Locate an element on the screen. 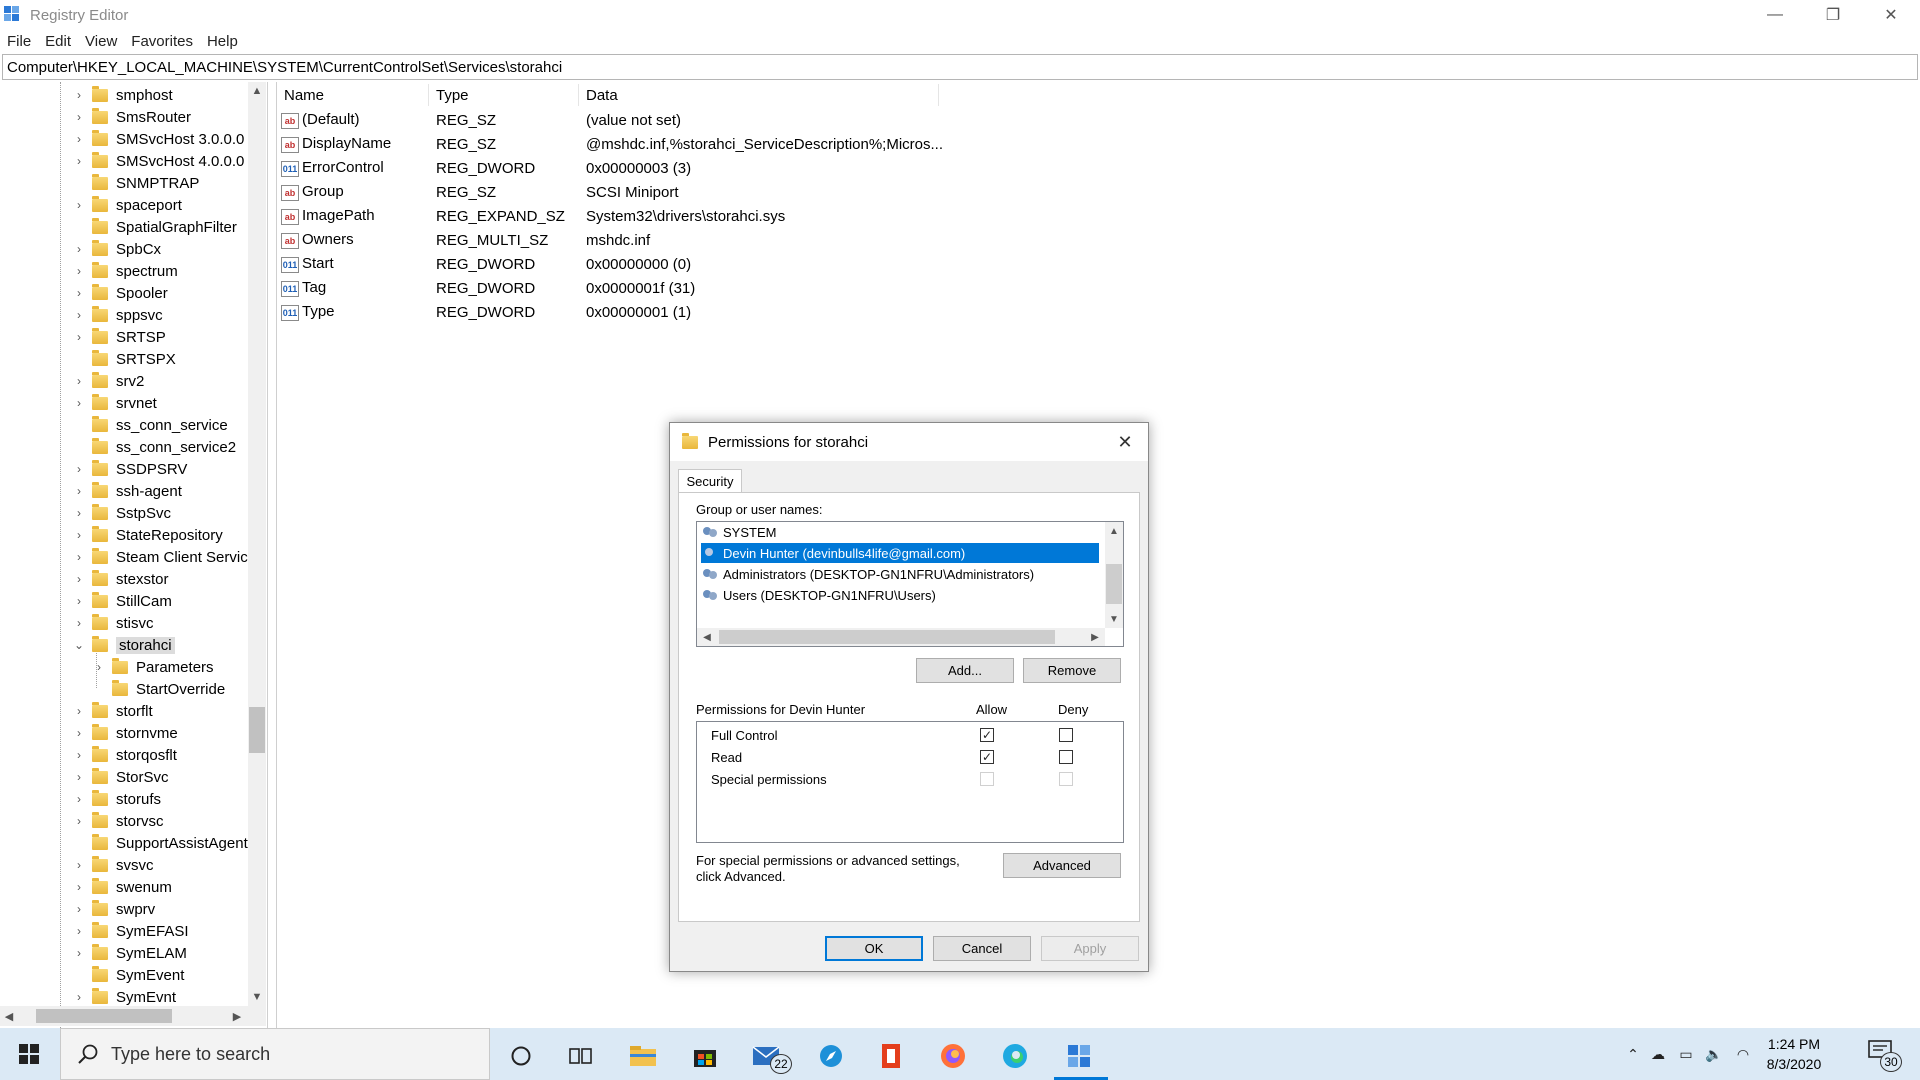 Image resolution: width=1920 pixels, height=1080 pixels. tree-item: SpatialGraphFilter is located at coordinates (154, 227).